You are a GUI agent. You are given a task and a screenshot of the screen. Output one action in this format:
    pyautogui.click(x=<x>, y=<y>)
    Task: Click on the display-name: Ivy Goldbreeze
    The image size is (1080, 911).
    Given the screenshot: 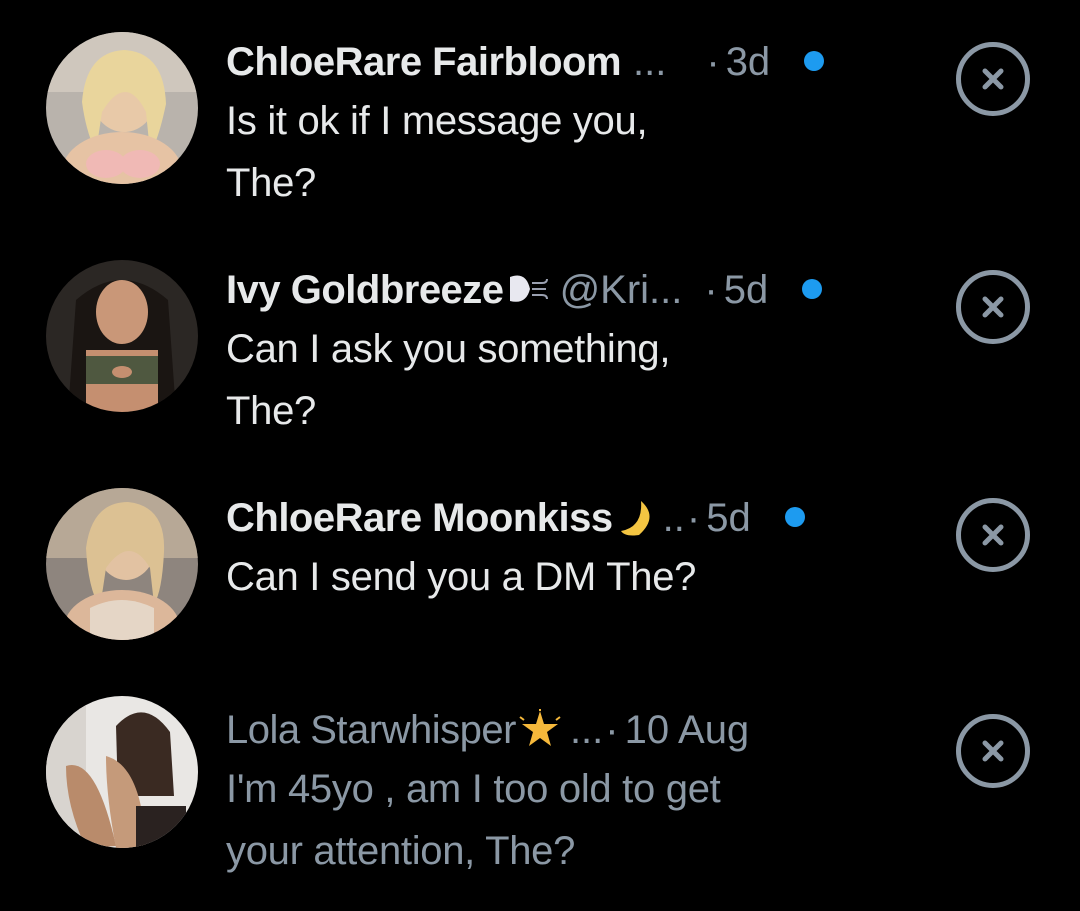 What is the action you would take?
    pyautogui.click(x=365, y=290)
    